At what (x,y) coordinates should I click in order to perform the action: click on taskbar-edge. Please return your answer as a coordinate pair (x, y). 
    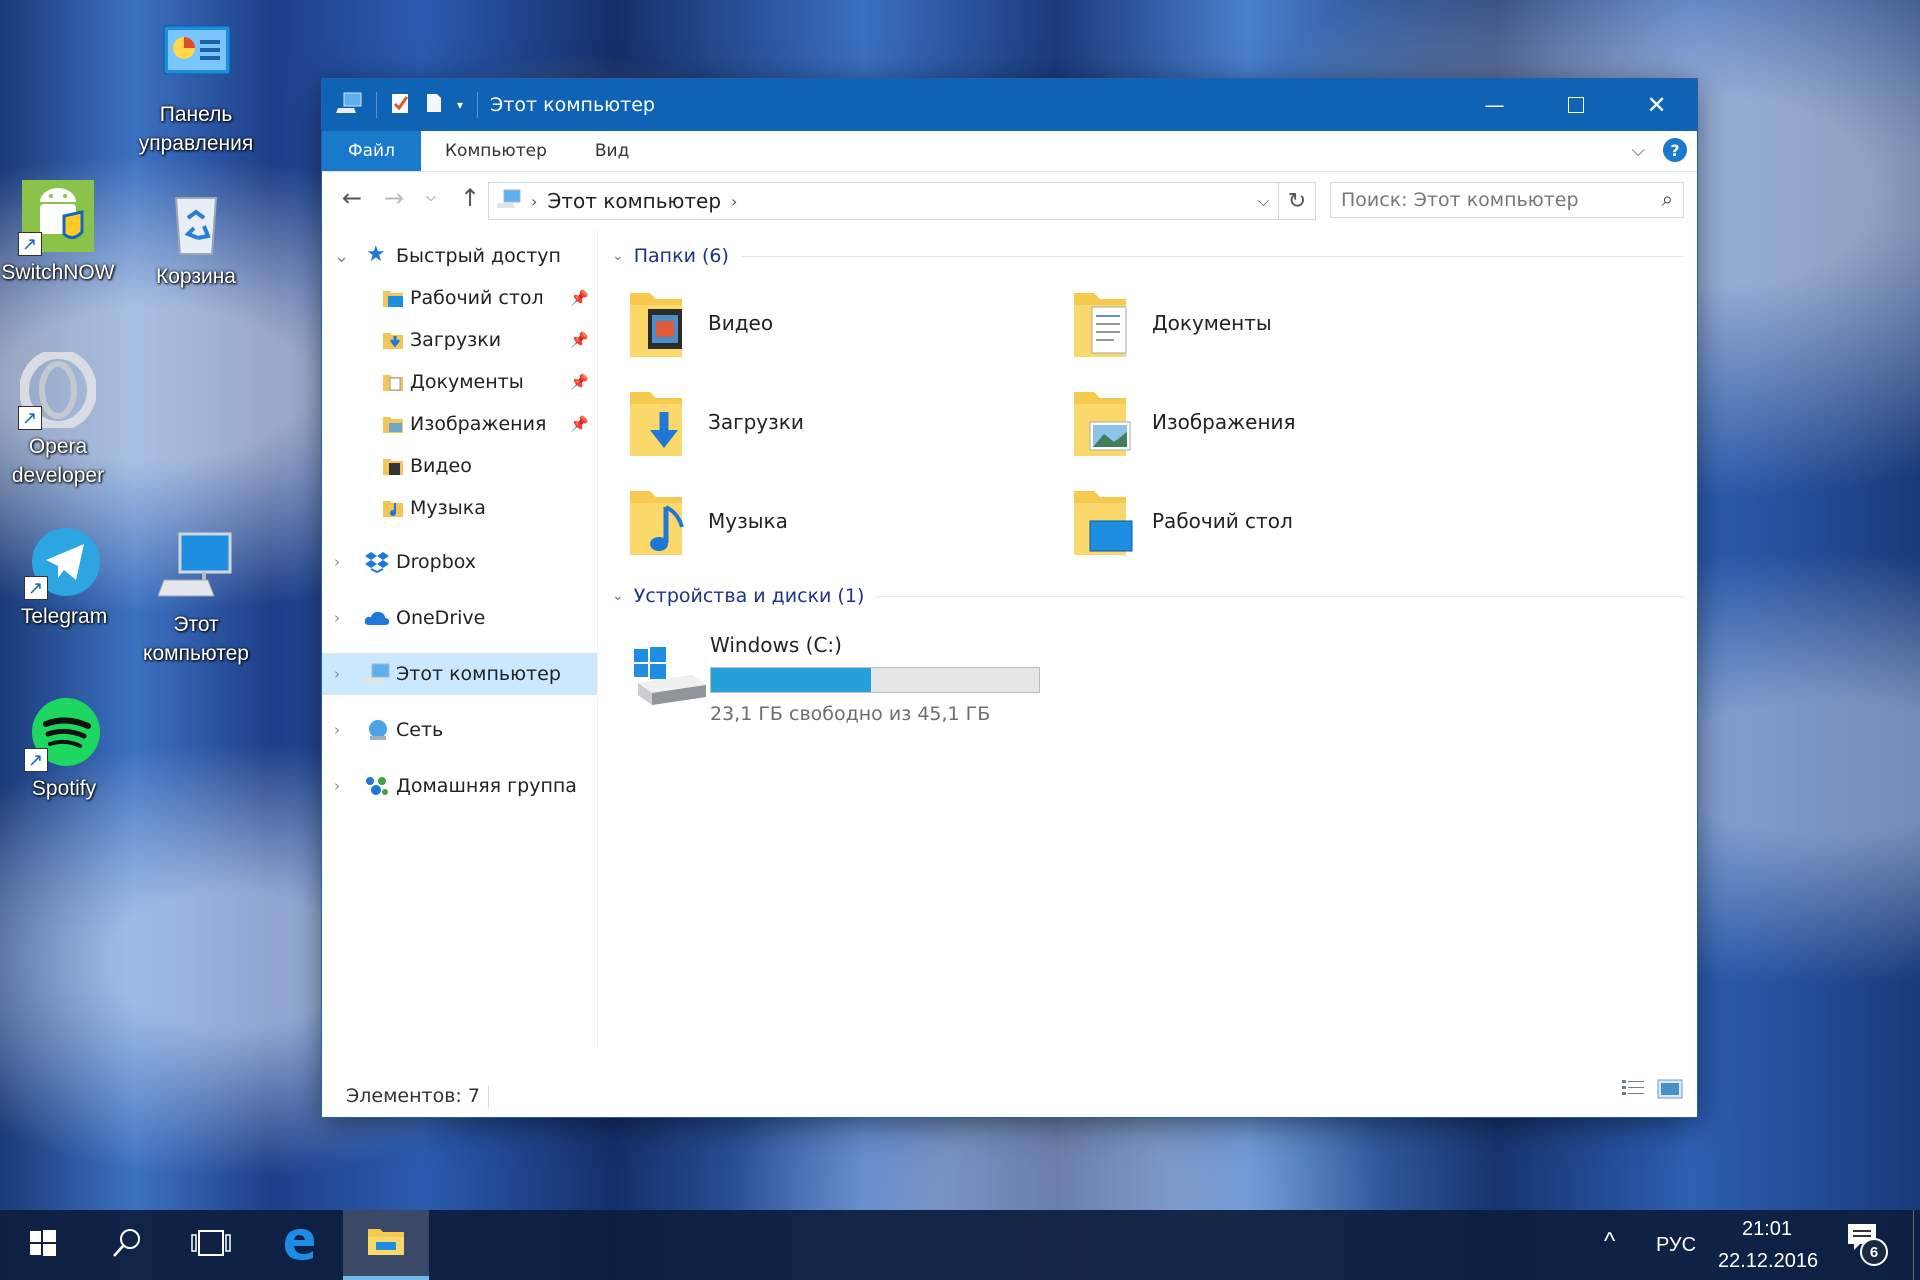
    Looking at the image, I should click on (299, 1245).